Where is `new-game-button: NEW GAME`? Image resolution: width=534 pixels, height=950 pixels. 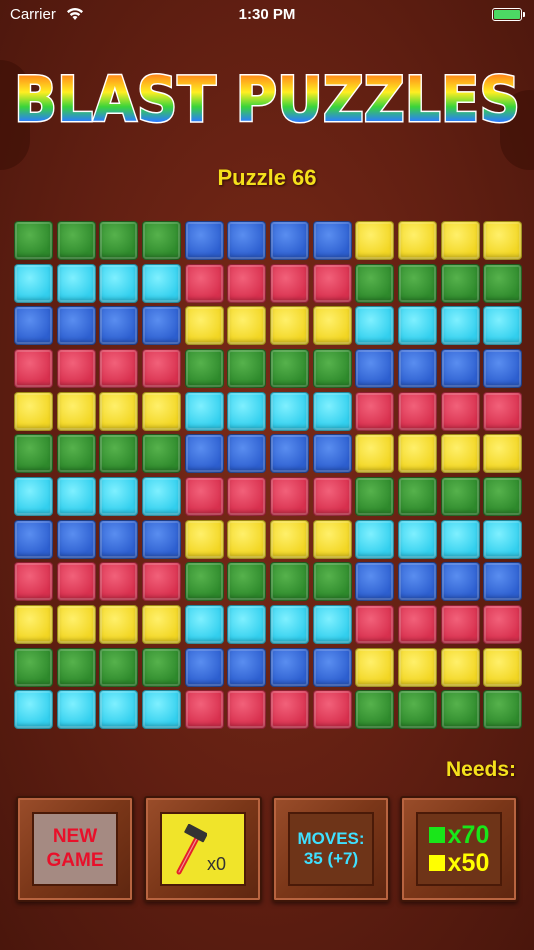
new-game-button: NEW GAME is located at coordinates (75, 849).